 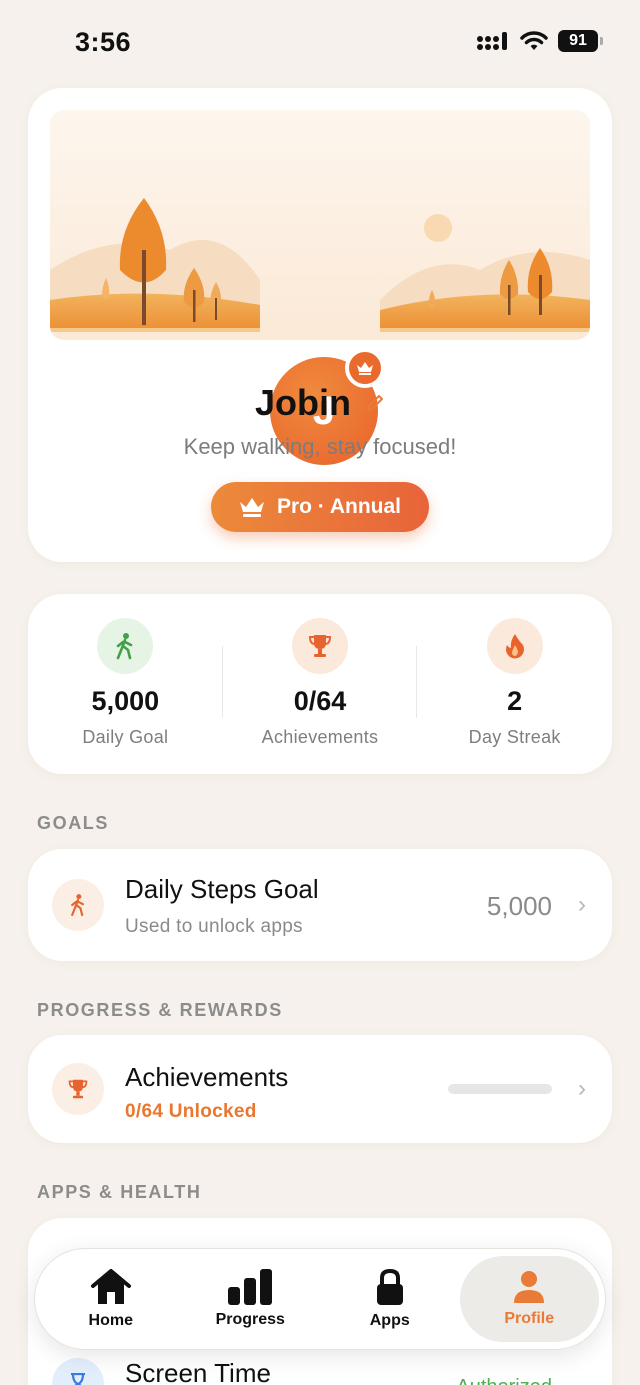 What do you see at coordinates (500, 1089) in the screenshot?
I see `achievements-progress-bar` at bounding box center [500, 1089].